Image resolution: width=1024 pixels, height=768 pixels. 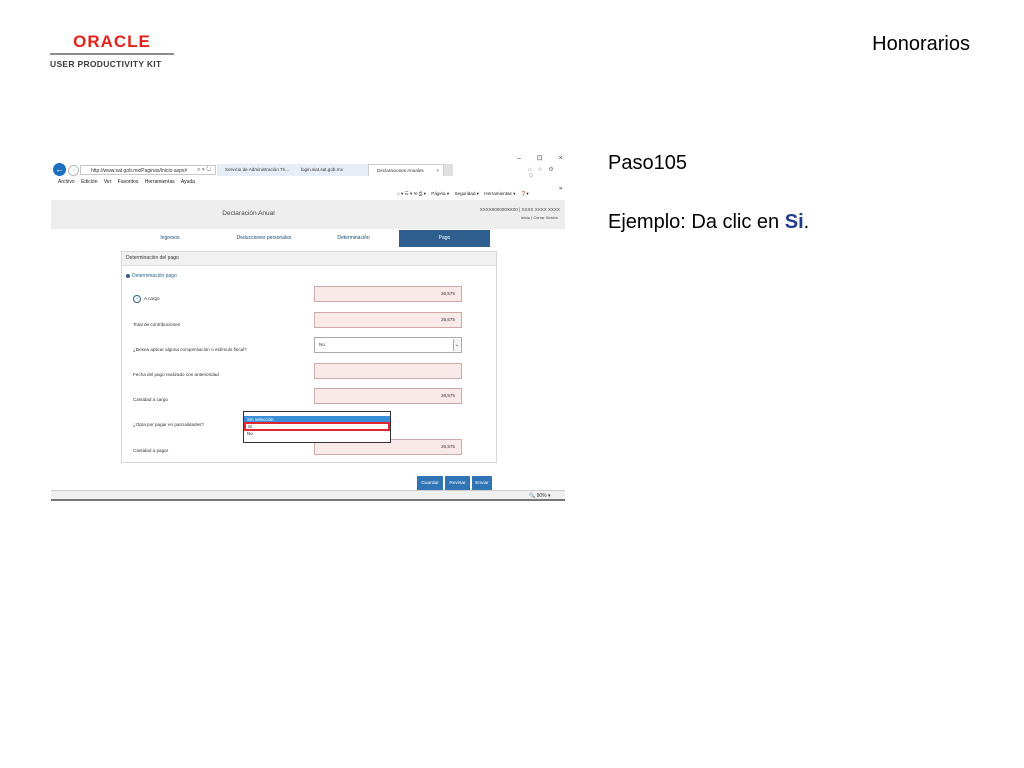 I want to click on instruction-suffix: ., so click(x=806, y=222).